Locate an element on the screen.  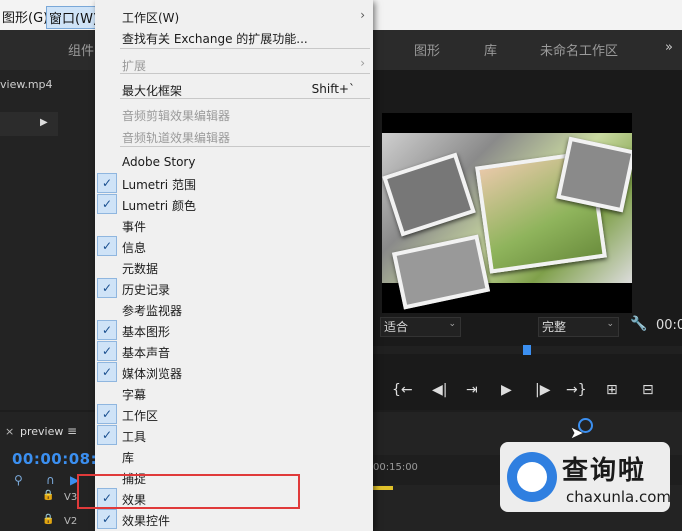
track-label-v2: V2 is located at coordinates (70, 521).